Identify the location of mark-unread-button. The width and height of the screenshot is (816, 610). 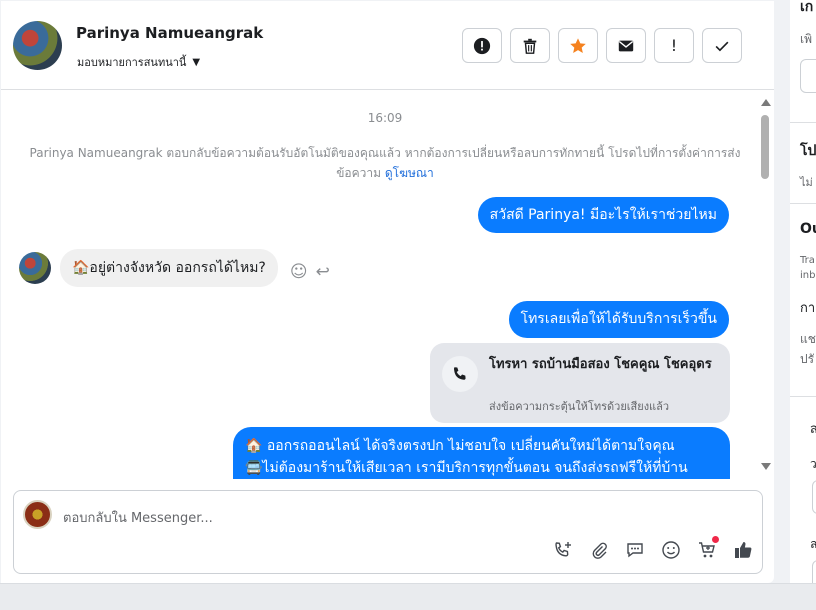
(626, 45).